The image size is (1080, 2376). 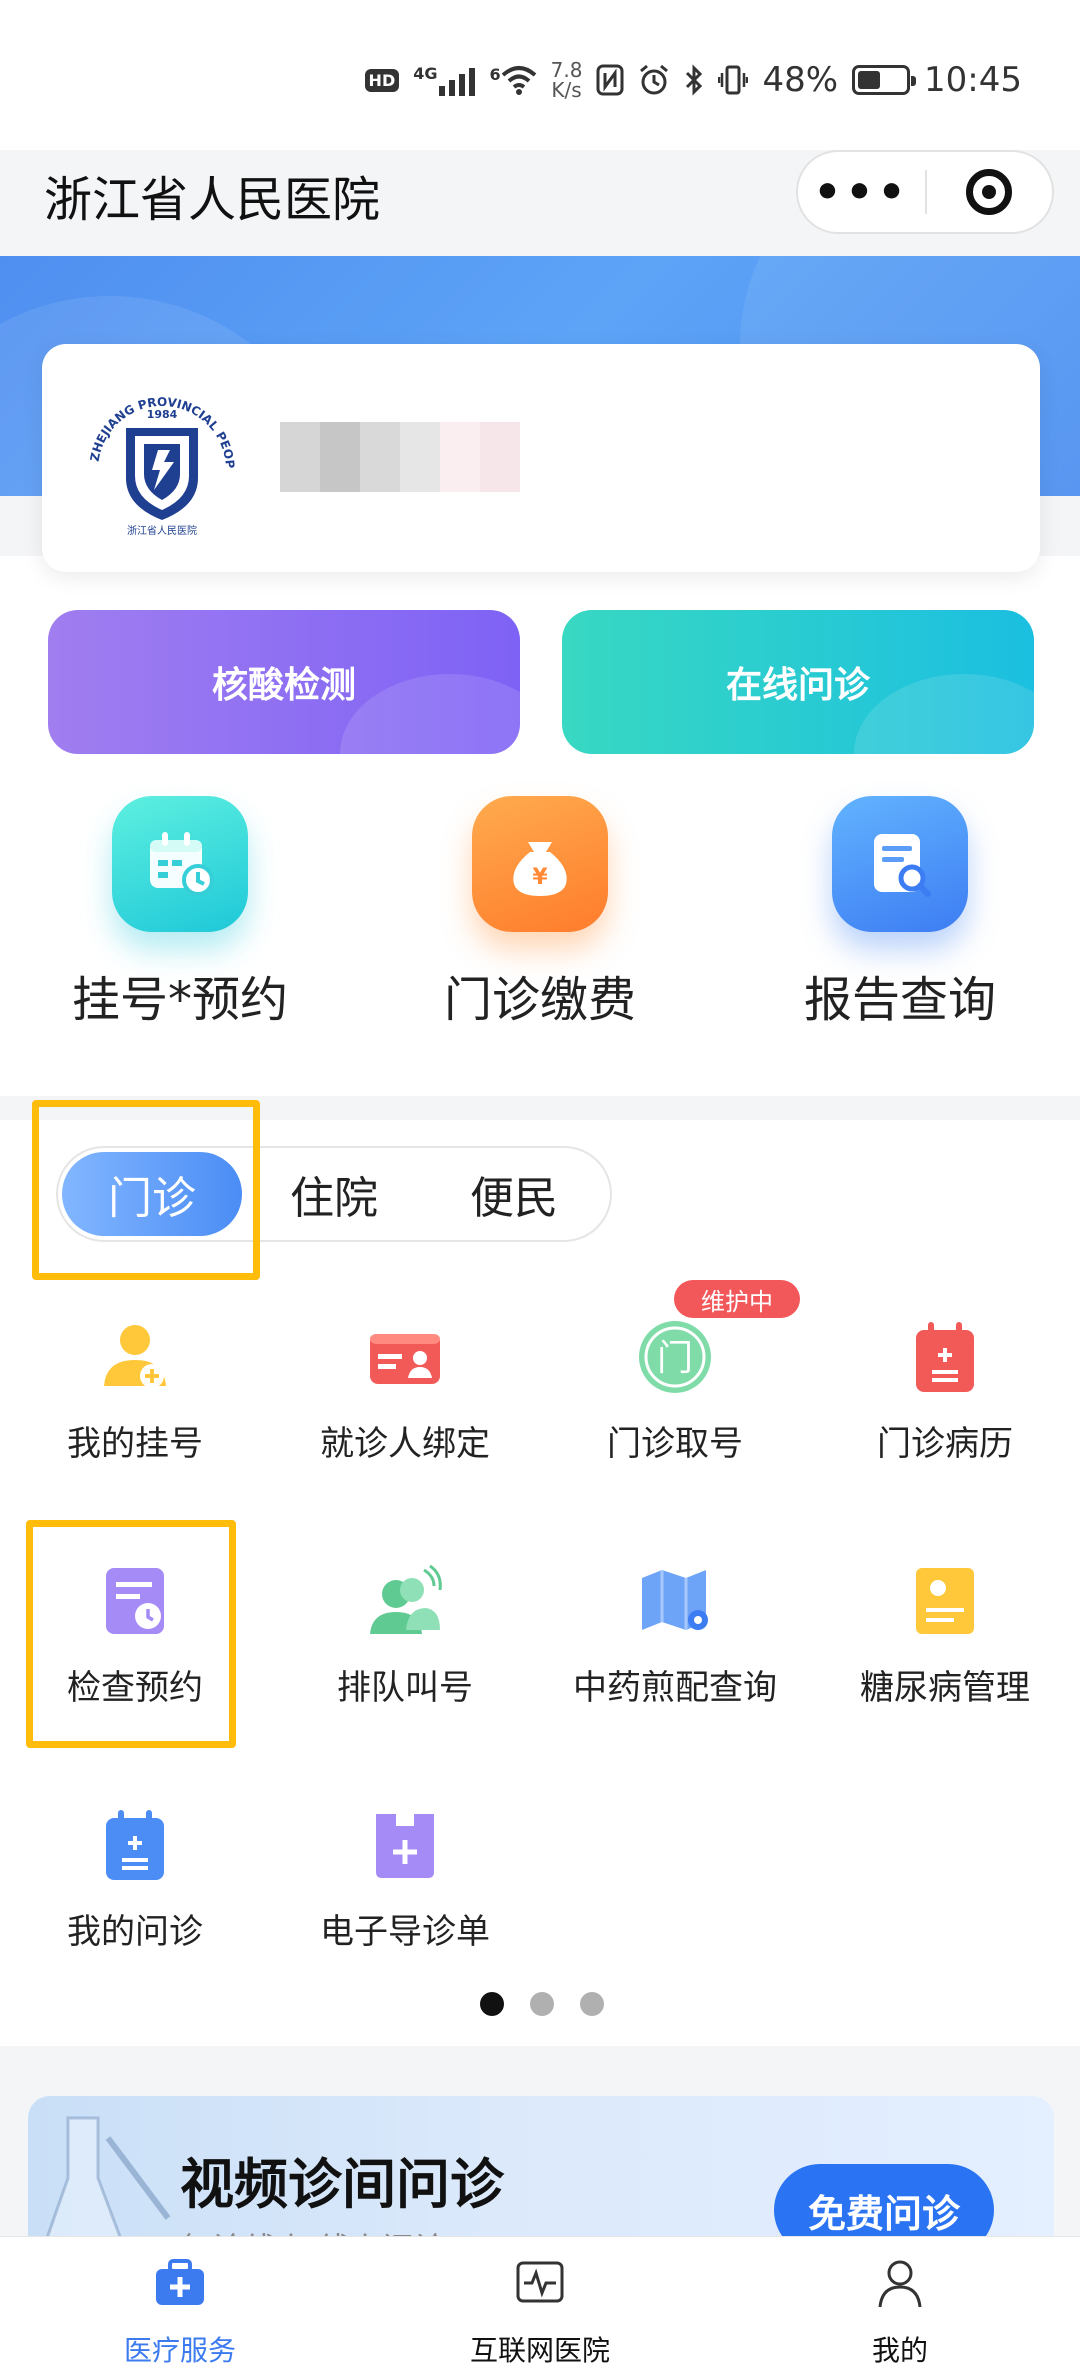 I want to click on quick-label: 报告查询, so click(x=899, y=1000).